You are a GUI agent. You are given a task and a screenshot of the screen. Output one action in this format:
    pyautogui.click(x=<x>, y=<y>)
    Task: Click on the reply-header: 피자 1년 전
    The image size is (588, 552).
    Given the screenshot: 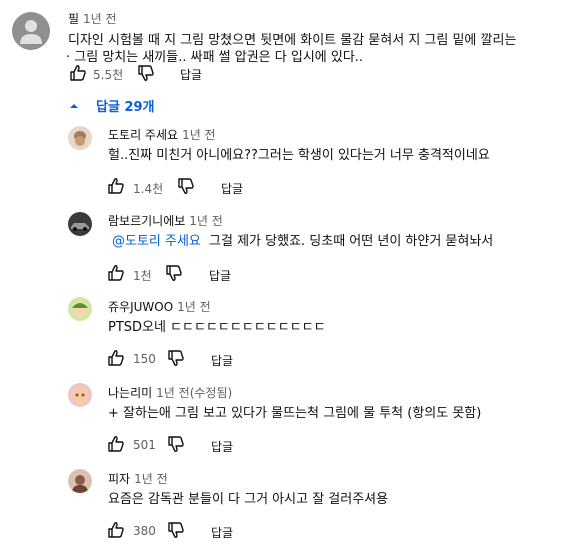 What is the action you would take?
    pyautogui.click(x=138, y=478)
    